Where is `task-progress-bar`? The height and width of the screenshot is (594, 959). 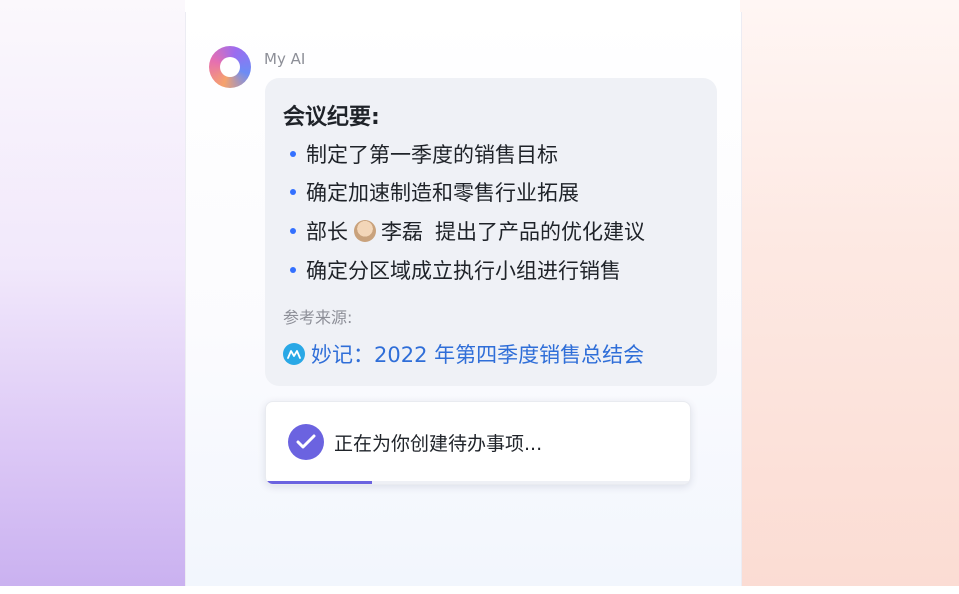
task-progress-bar is located at coordinates (478, 482).